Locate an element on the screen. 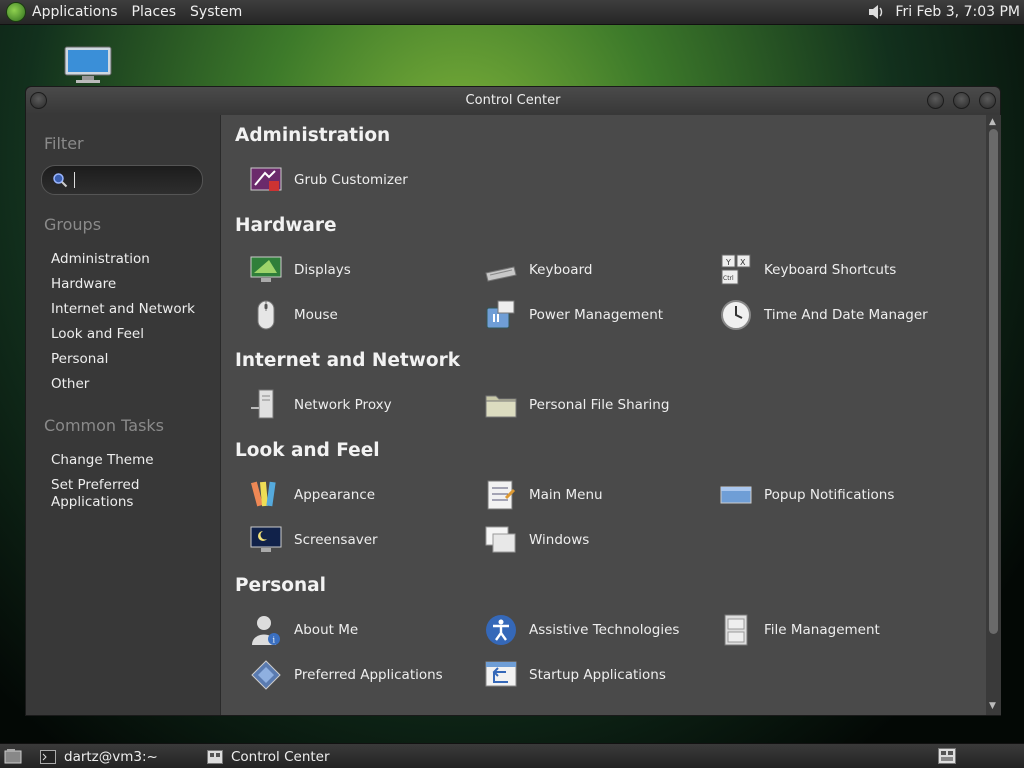  task-terminal: dartz@vm3:~ is located at coordinates (99, 757).